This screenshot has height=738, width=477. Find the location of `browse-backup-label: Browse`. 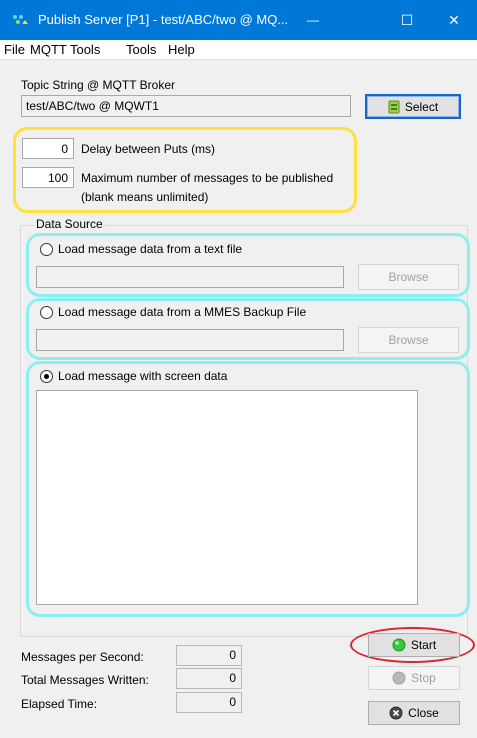

browse-backup-label: Browse is located at coordinates (408, 340).